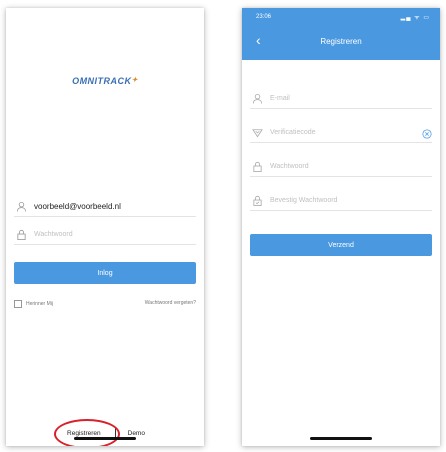 This screenshot has height=452, width=446. Describe the element at coordinates (341, 98) in the screenshot. I see `register-email-field: E-mail` at that location.